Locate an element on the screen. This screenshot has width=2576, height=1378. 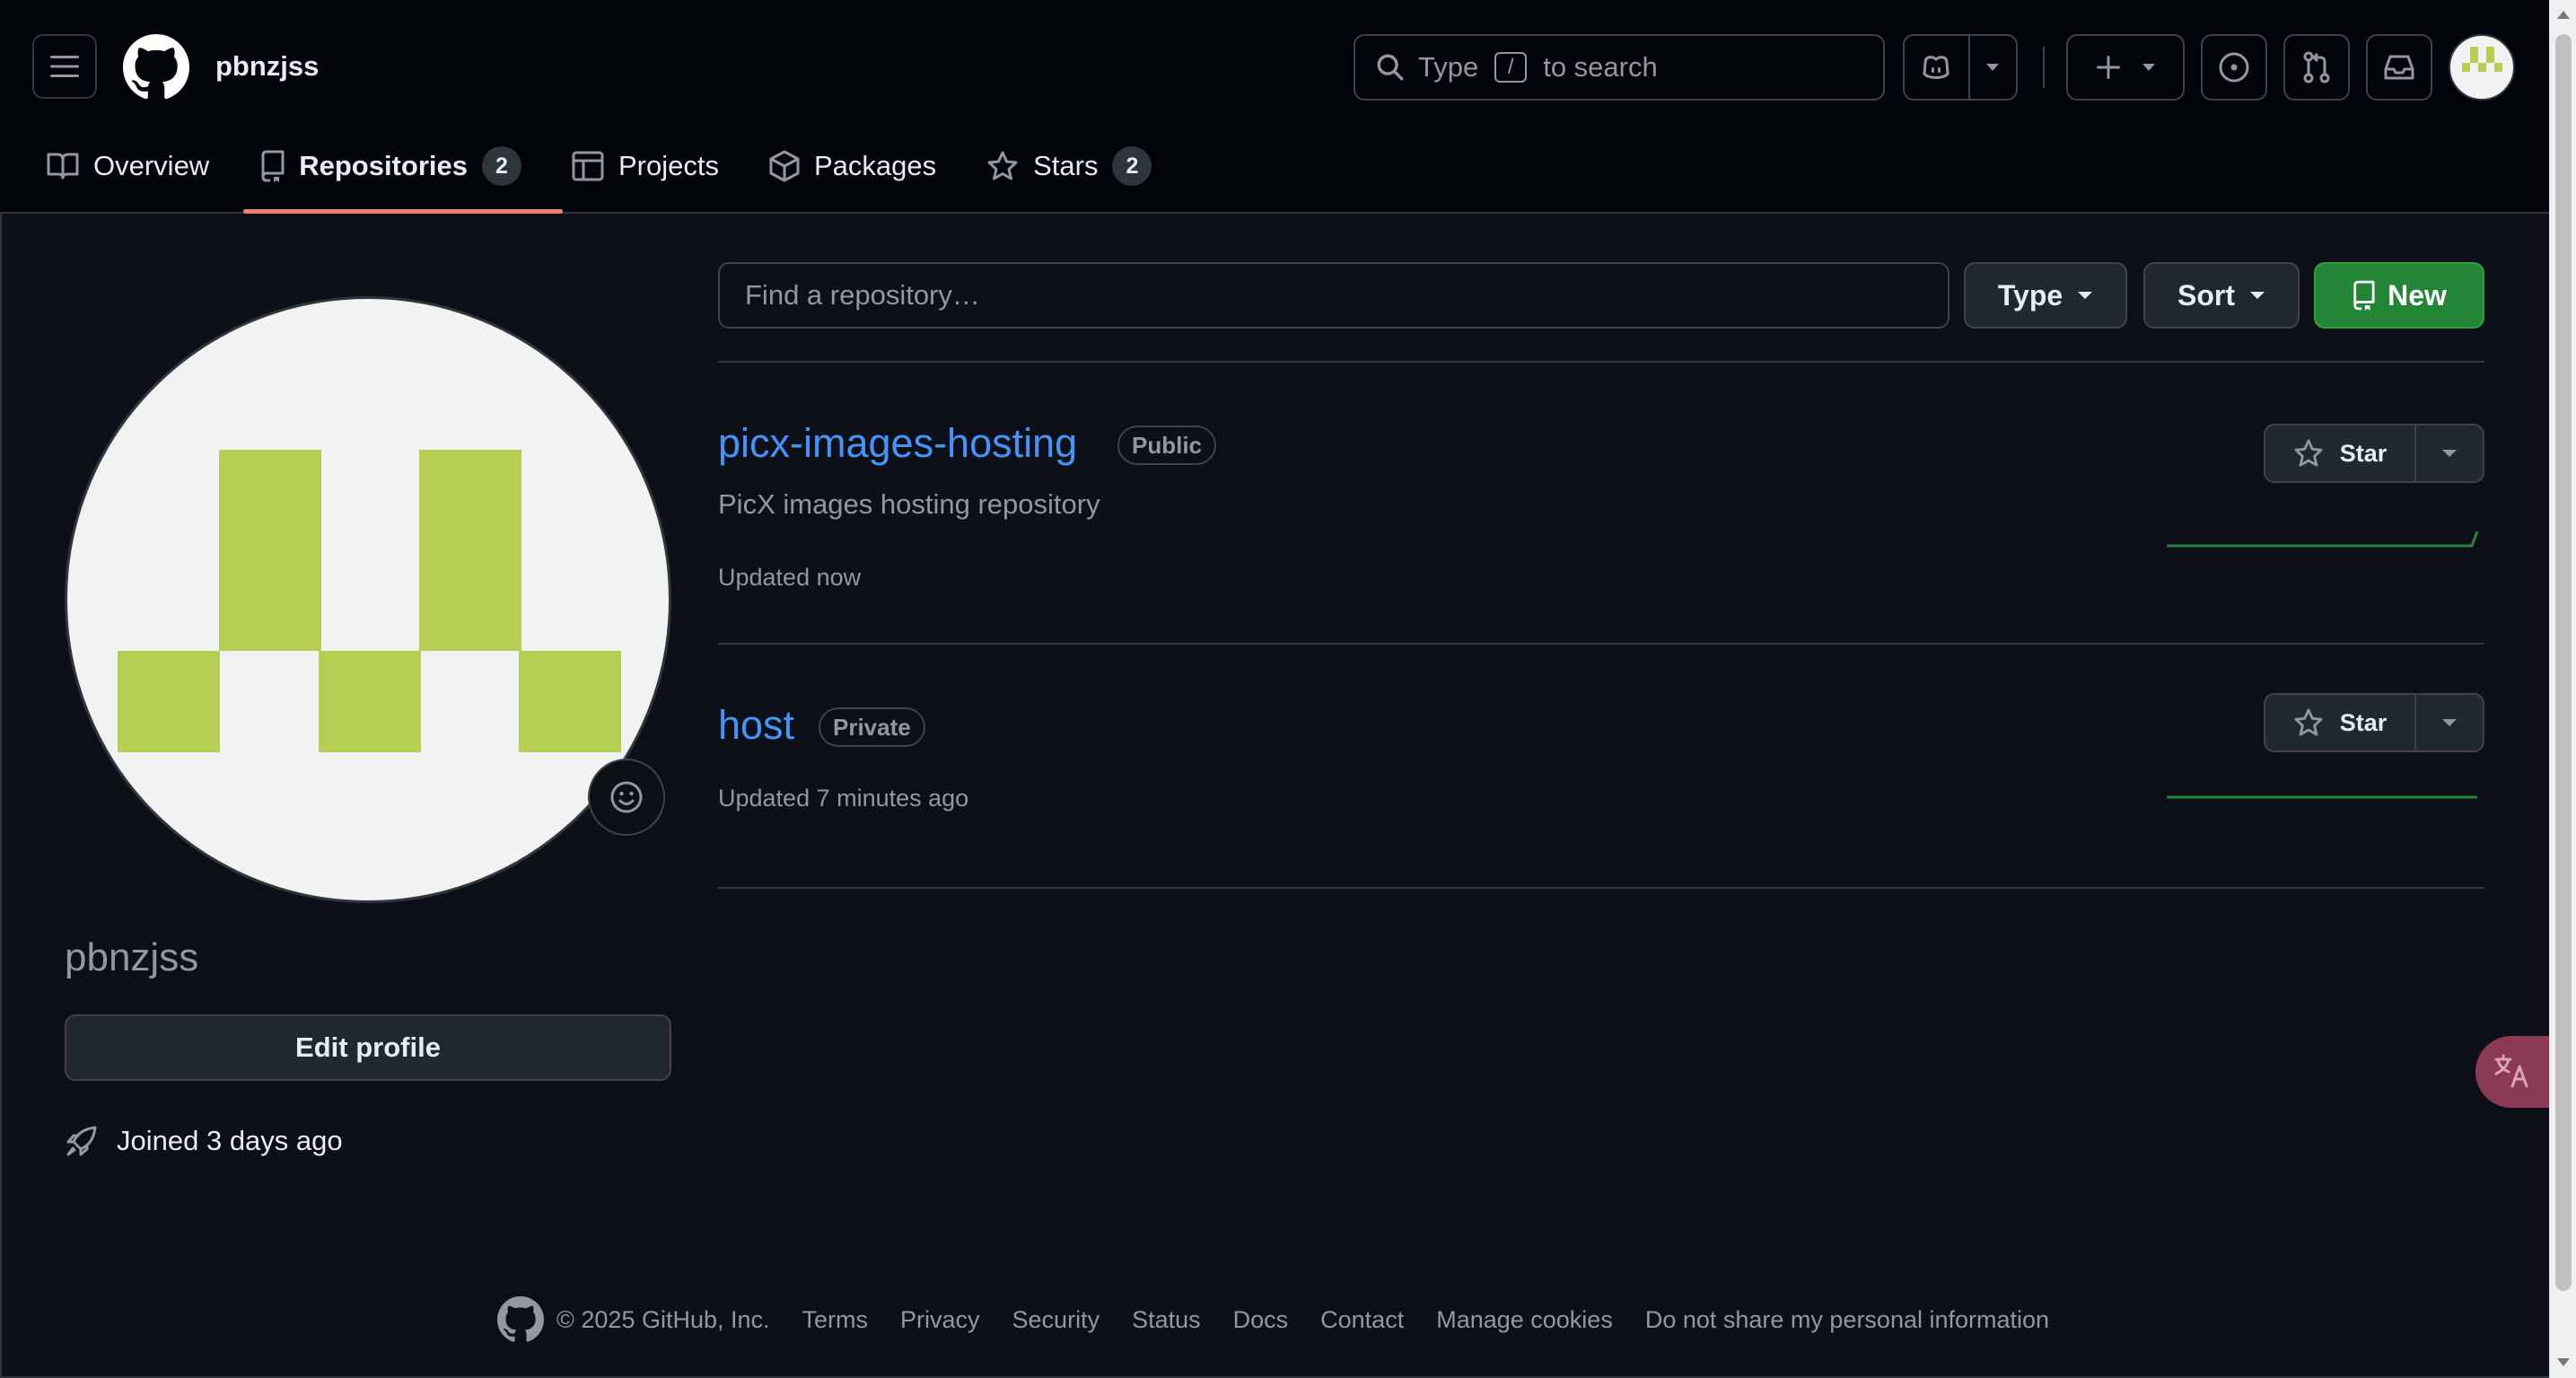
git-pull-request-icon is located at coordinates (2316, 67).